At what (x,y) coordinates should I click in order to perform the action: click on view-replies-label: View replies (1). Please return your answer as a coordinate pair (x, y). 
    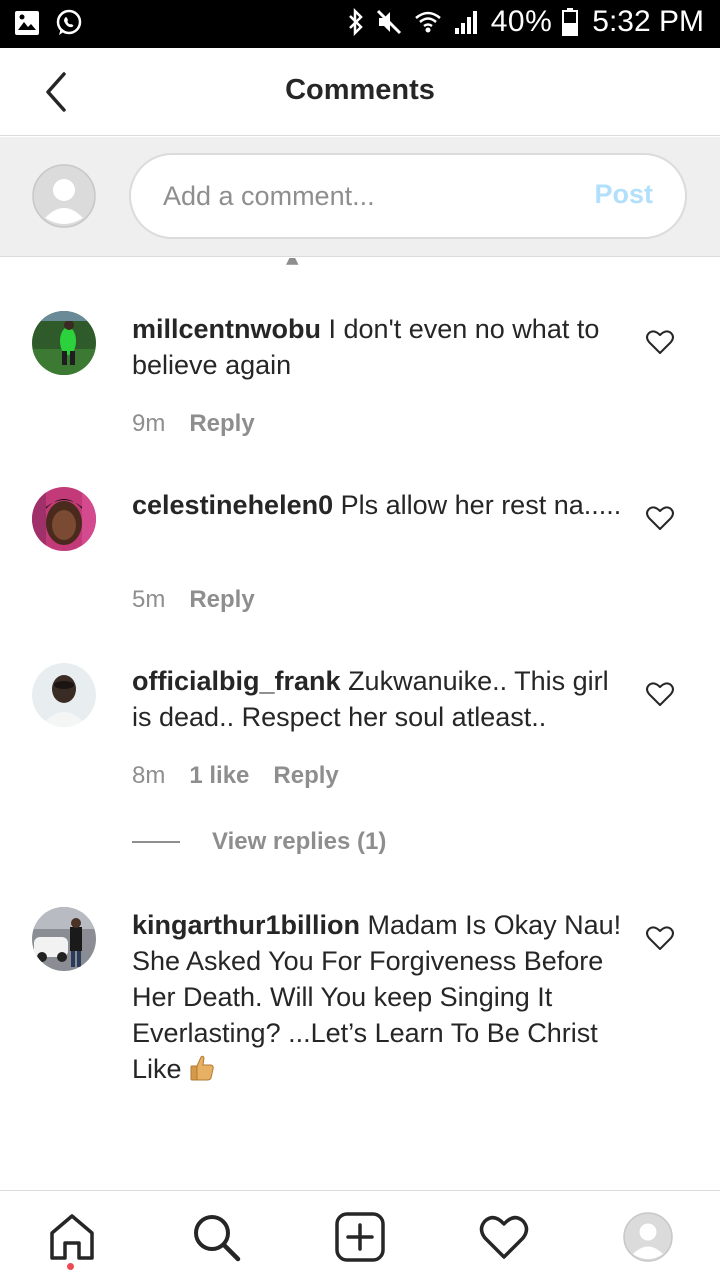
    Looking at the image, I should click on (299, 841).